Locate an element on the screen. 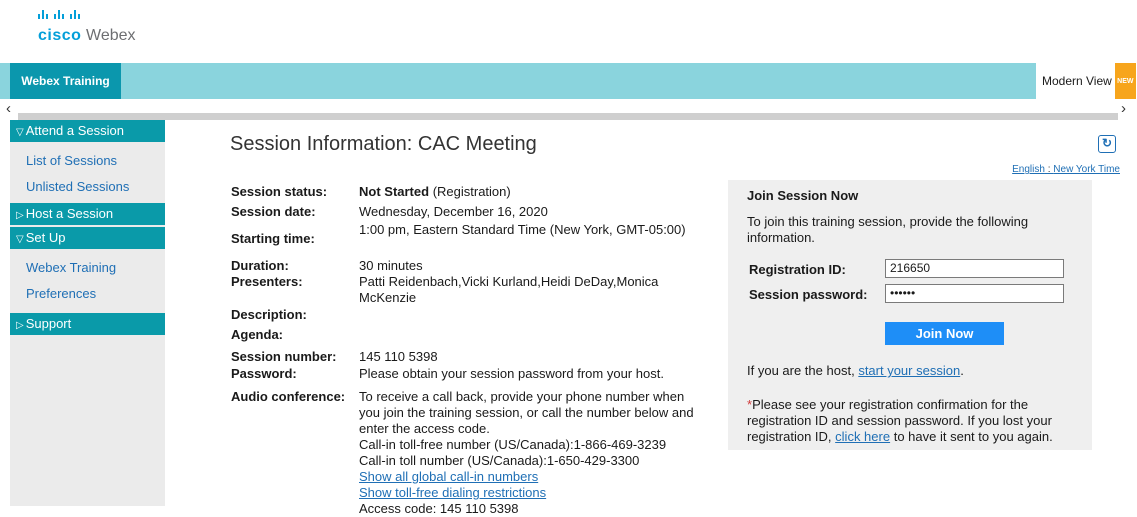 The height and width of the screenshot is (517, 1137). scroll-left-icon: ‹ is located at coordinates (8, 109).